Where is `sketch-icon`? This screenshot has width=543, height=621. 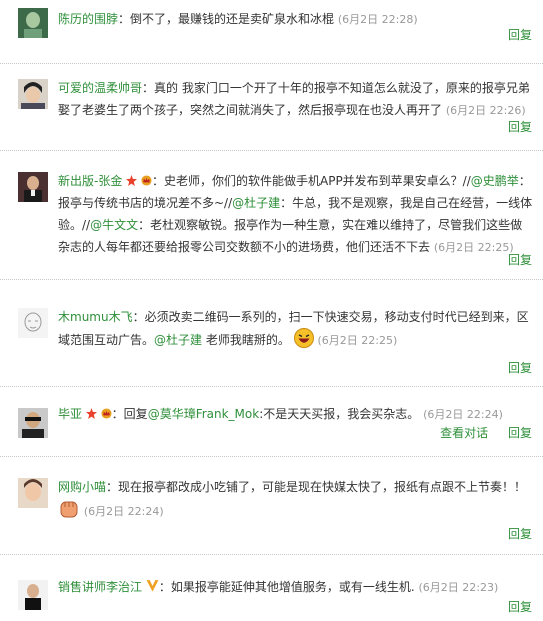
sketch-icon is located at coordinates (33, 323).